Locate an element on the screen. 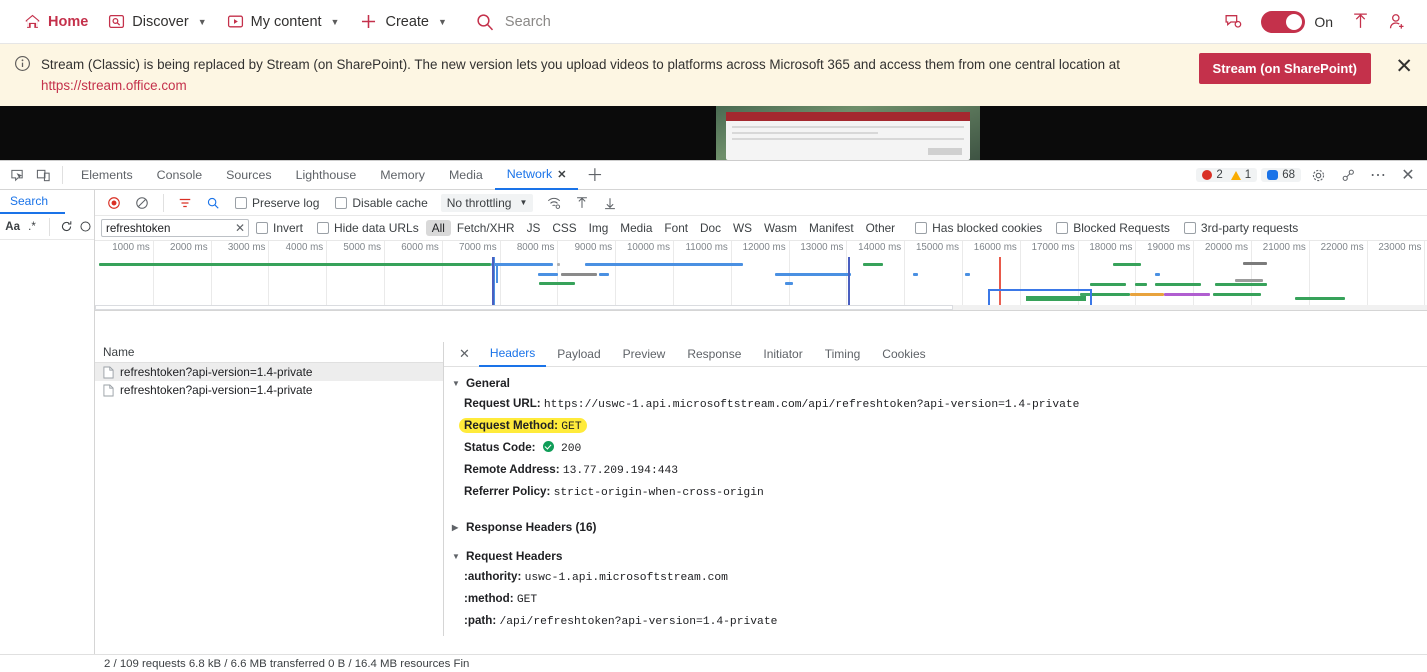 Image resolution: width=1427 pixels, height=672 pixels. global-search-placeholder: Search is located at coordinates (527, 21).